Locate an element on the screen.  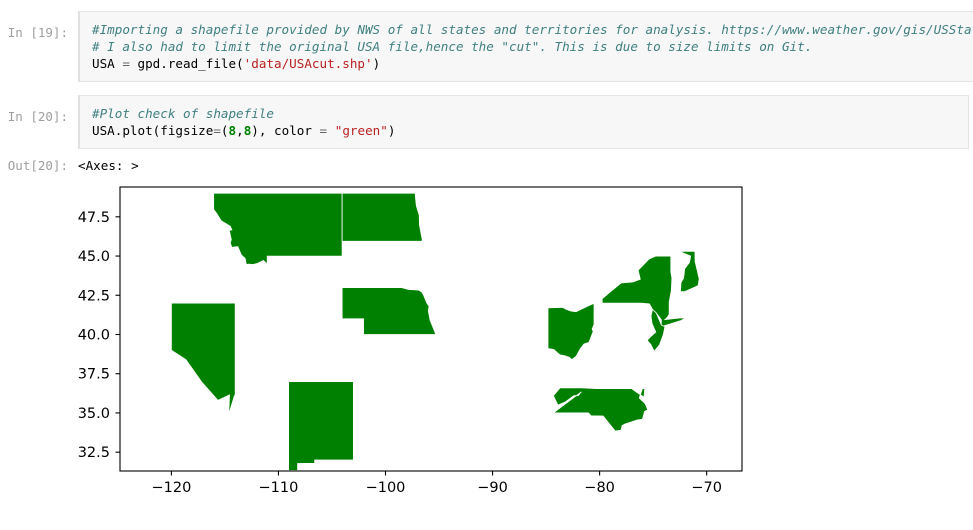
code-line: USA = gpd.read_file('data/USAcut.shp') is located at coordinates (532, 63).